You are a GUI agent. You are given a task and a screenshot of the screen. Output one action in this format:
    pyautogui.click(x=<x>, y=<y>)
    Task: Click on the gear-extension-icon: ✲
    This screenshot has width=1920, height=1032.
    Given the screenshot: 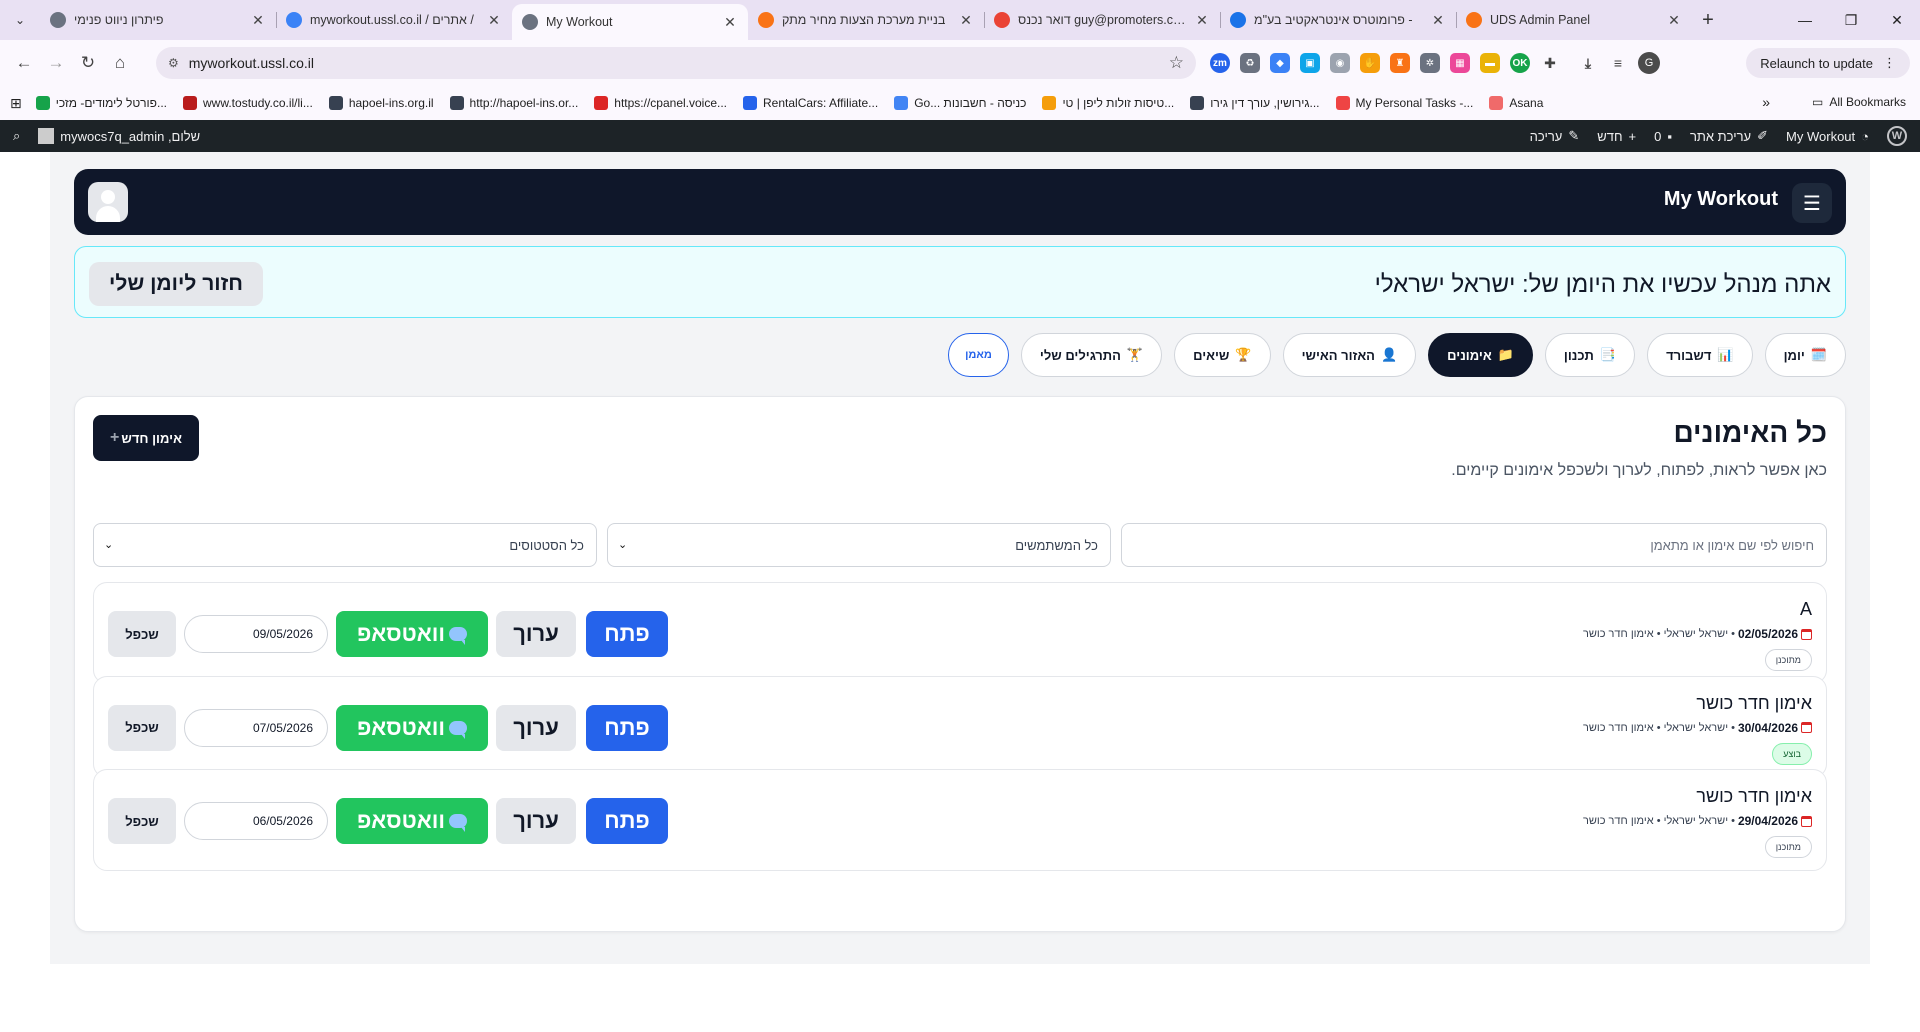 What is the action you would take?
    pyautogui.click(x=1430, y=63)
    